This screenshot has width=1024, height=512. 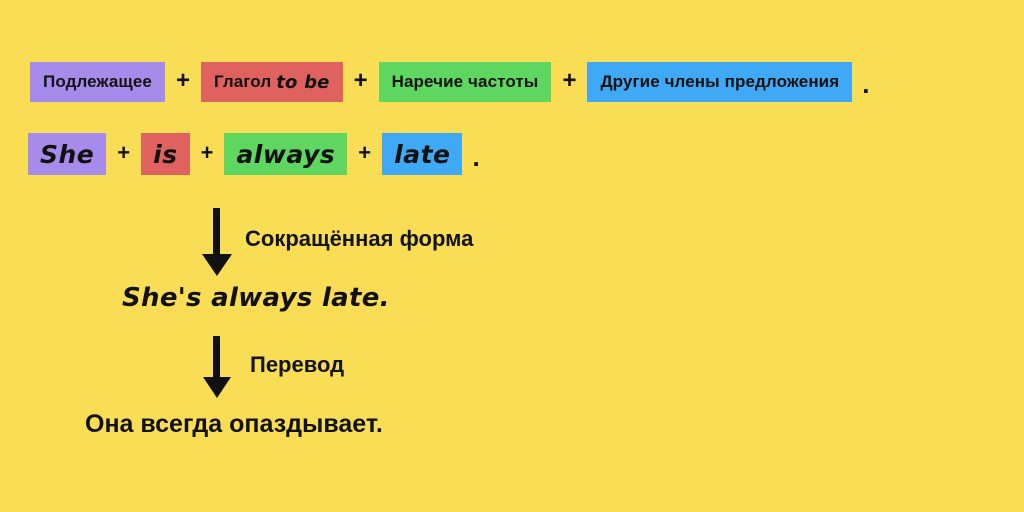 I want to click on down-arrow-icon, so click(x=217, y=242).